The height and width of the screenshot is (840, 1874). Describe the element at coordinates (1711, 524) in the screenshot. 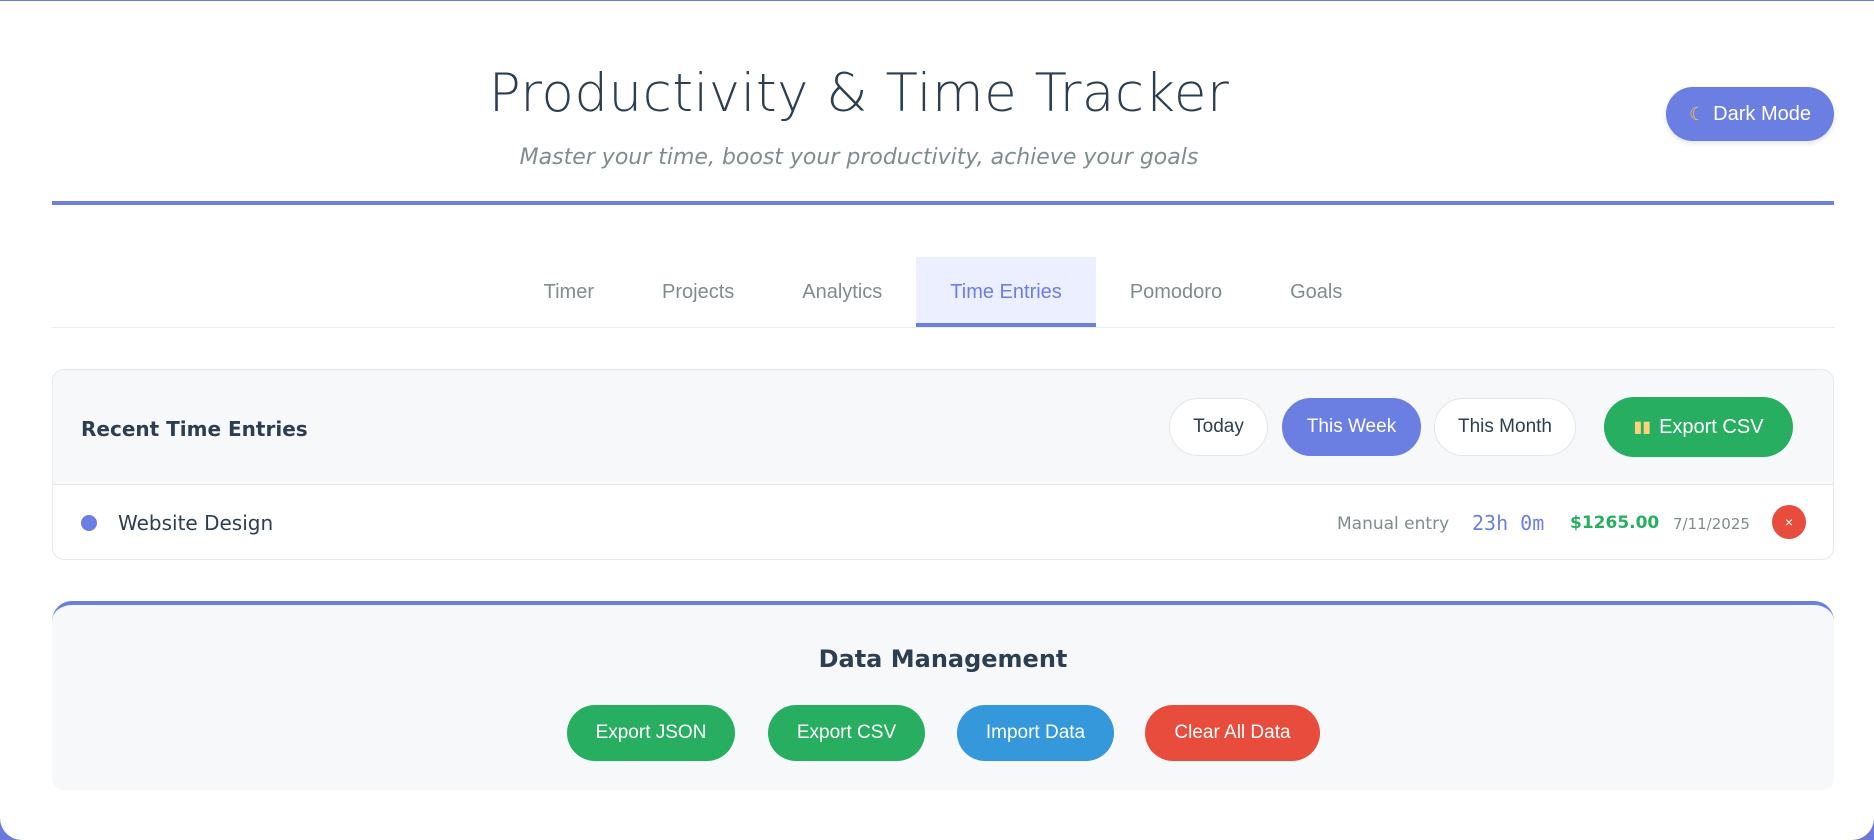

I see `entry-date: 7/11/2025` at that location.